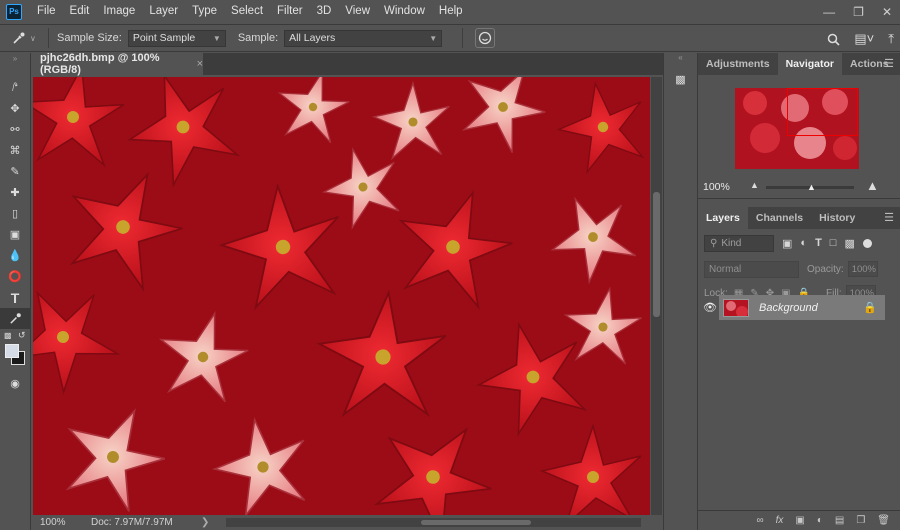  What do you see at coordinates (867, 243) in the screenshot?
I see `filter-toggle-icon` at bounding box center [867, 243].